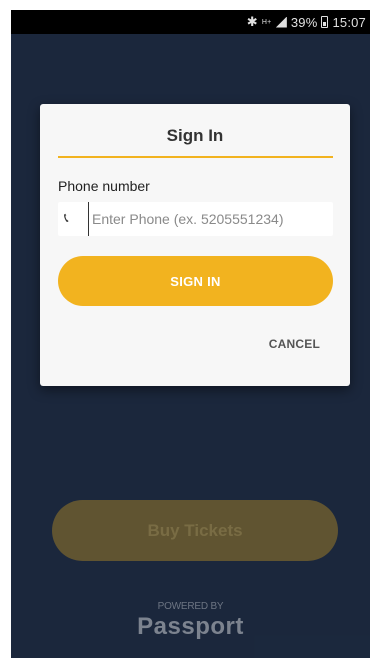 This screenshot has width=370, height=658. What do you see at coordinates (195, 281) in the screenshot?
I see `sign-in-button: SIGN IN` at bounding box center [195, 281].